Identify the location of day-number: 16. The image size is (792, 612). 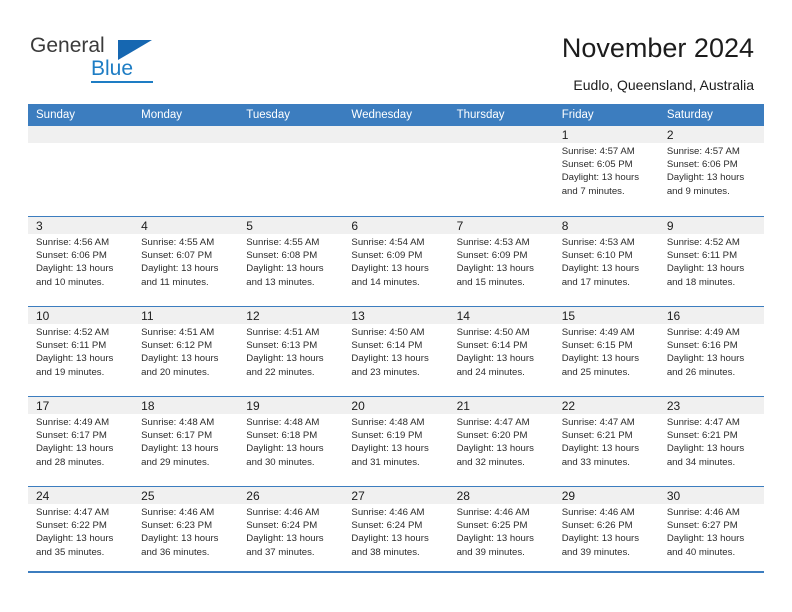
(673, 316).